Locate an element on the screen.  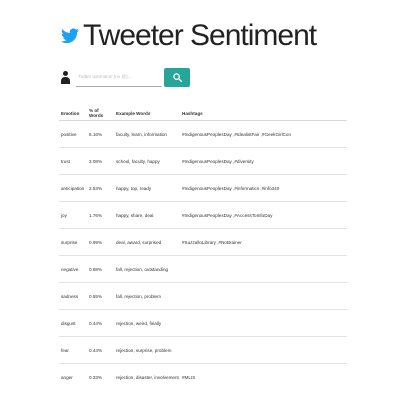
percent-cell: 0.88% is located at coordinates (100, 269).